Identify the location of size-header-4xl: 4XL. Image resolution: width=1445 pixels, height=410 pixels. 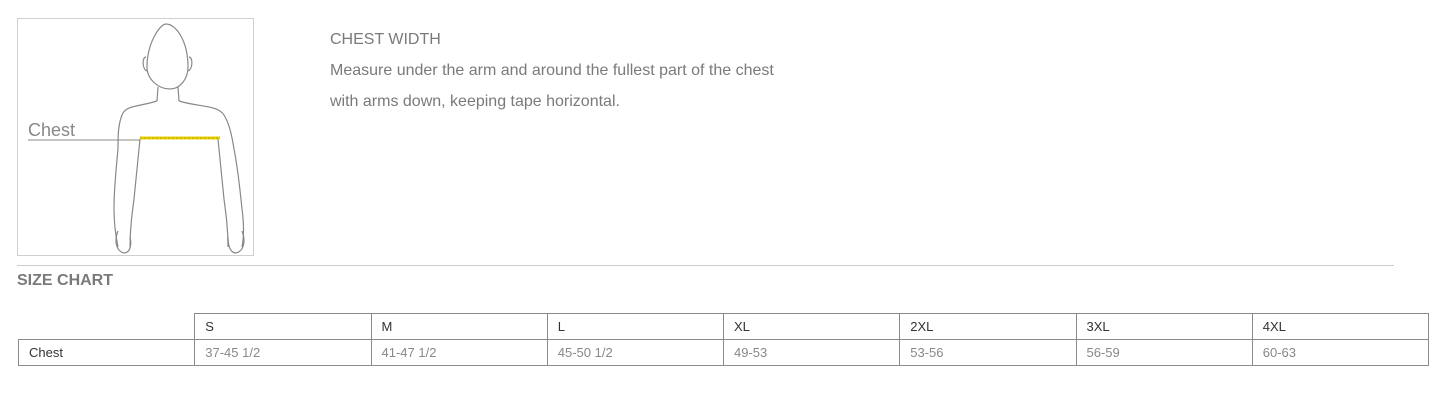
(1340, 326).